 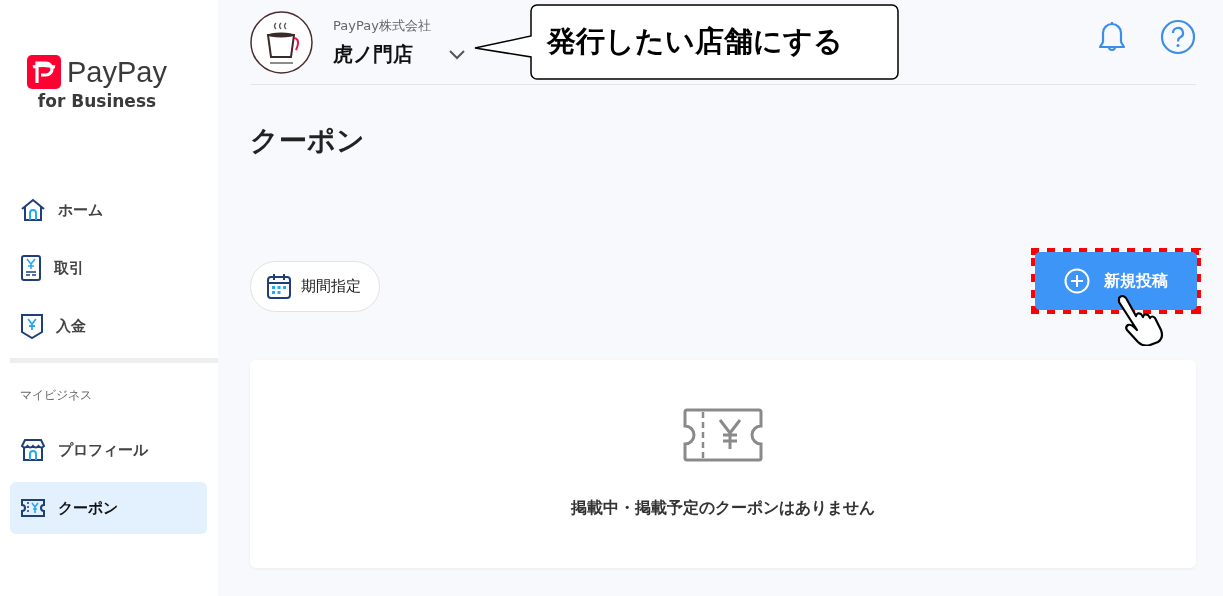 I want to click on calendar-icon, so click(x=279, y=286).